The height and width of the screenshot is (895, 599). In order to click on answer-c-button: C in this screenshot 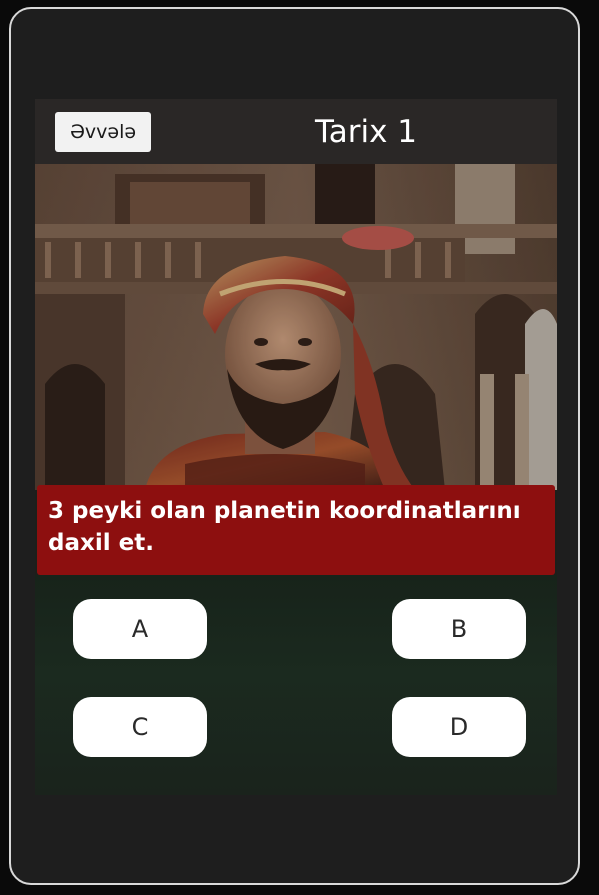, I will do `click(140, 727)`.